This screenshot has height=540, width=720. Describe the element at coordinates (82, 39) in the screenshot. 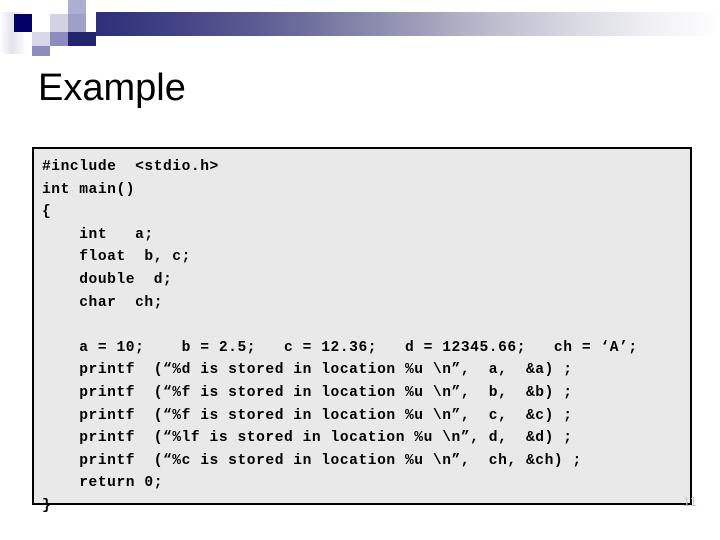

I see `square-navy-block` at that location.